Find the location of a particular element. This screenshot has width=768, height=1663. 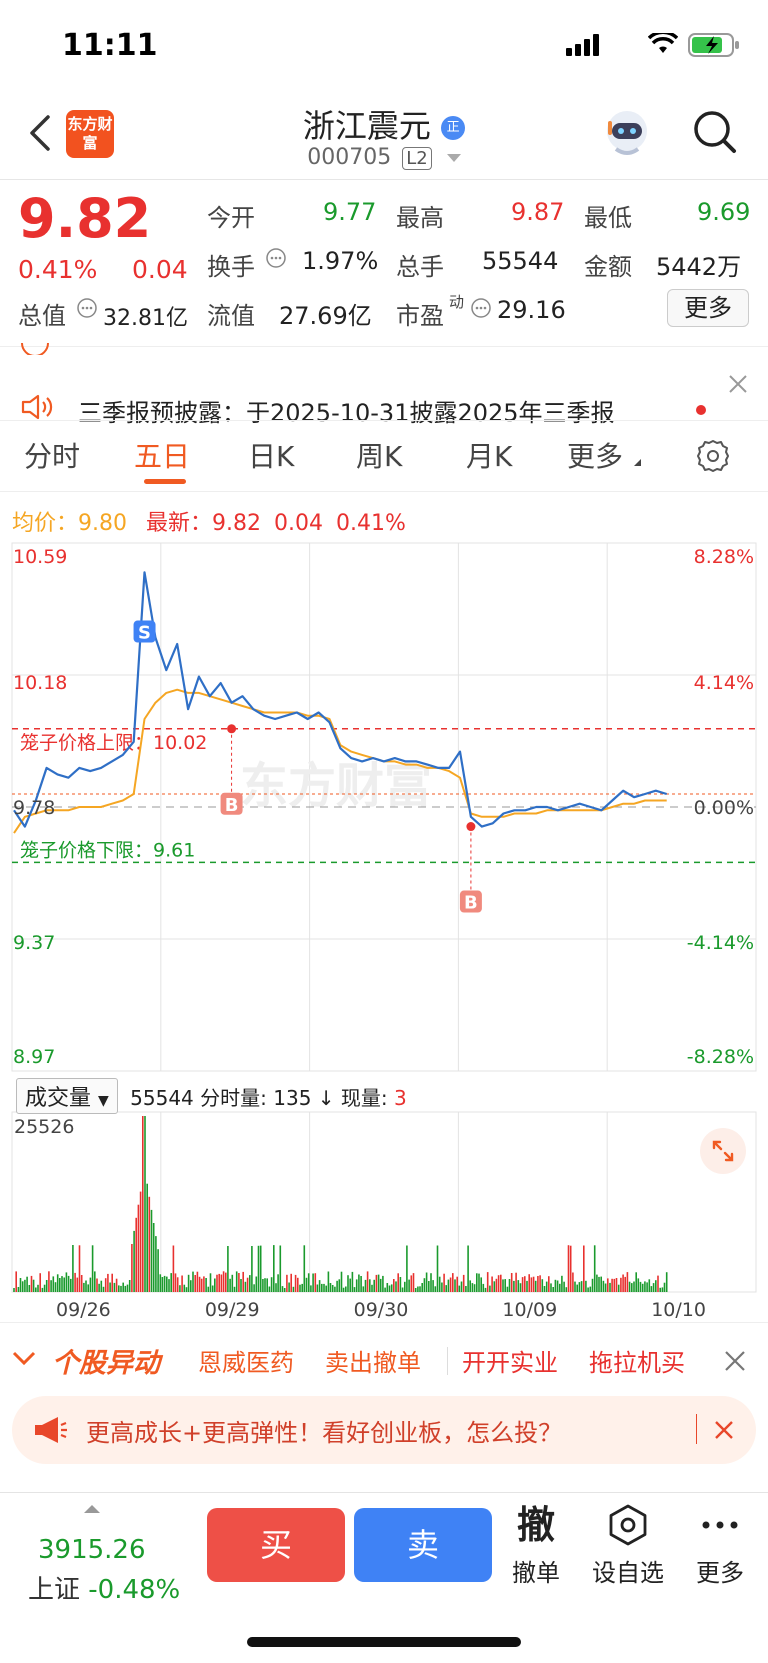

promo-banner: 更高成长+更高弹性！看好创业板，怎么投？ is located at coordinates (384, 1430).